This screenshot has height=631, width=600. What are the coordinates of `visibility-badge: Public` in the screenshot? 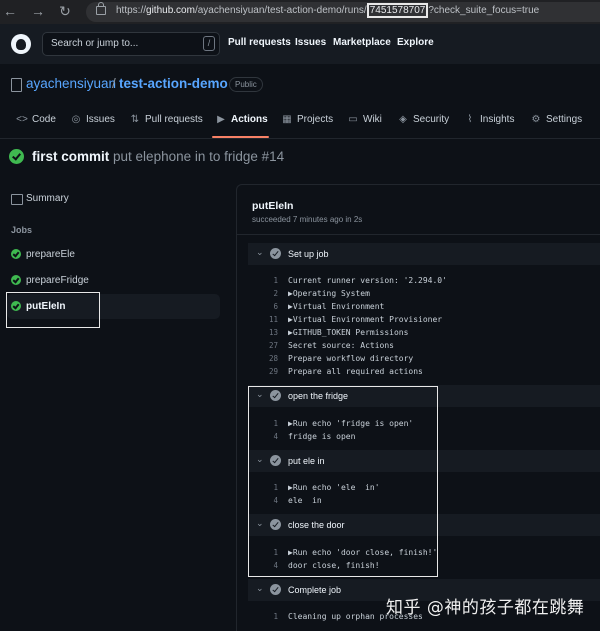 It's located at (246, 84).